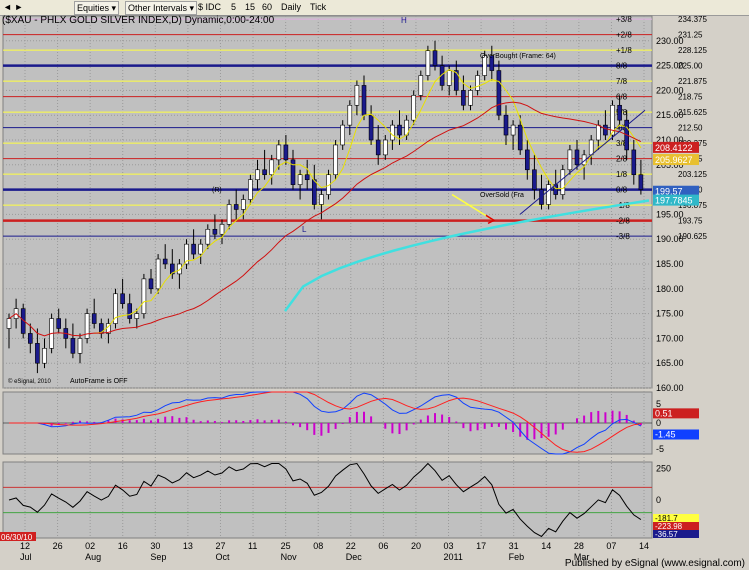  What do you see at coordinates (289, 557) in the screenshot?
I see `x-month-label: Nov` at bounding box center [289, 557].